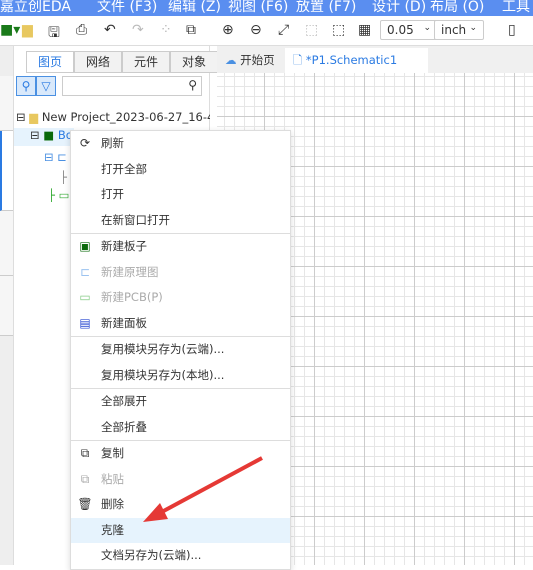 The width and height of the screenshot is (533, 570). Describe the element at coordinates (210, 486) in the screenshot. I see `arrow-shaft` at that location.